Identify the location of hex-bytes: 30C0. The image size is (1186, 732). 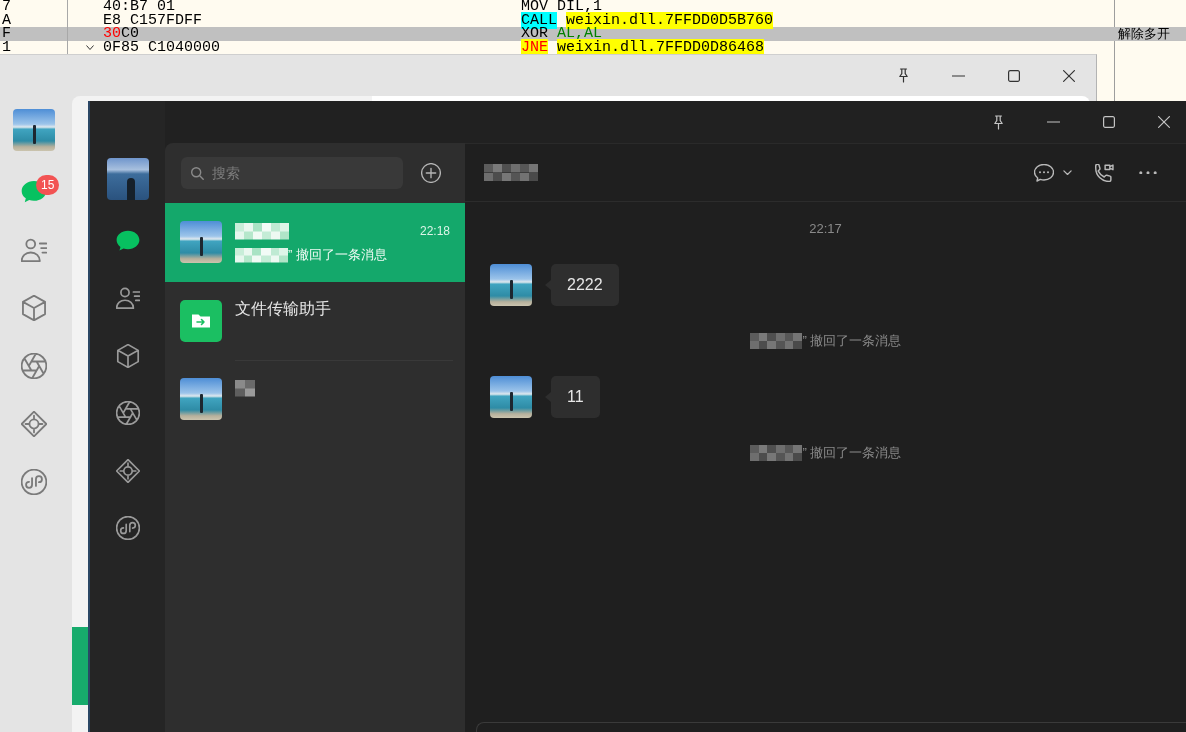
(121, 34).